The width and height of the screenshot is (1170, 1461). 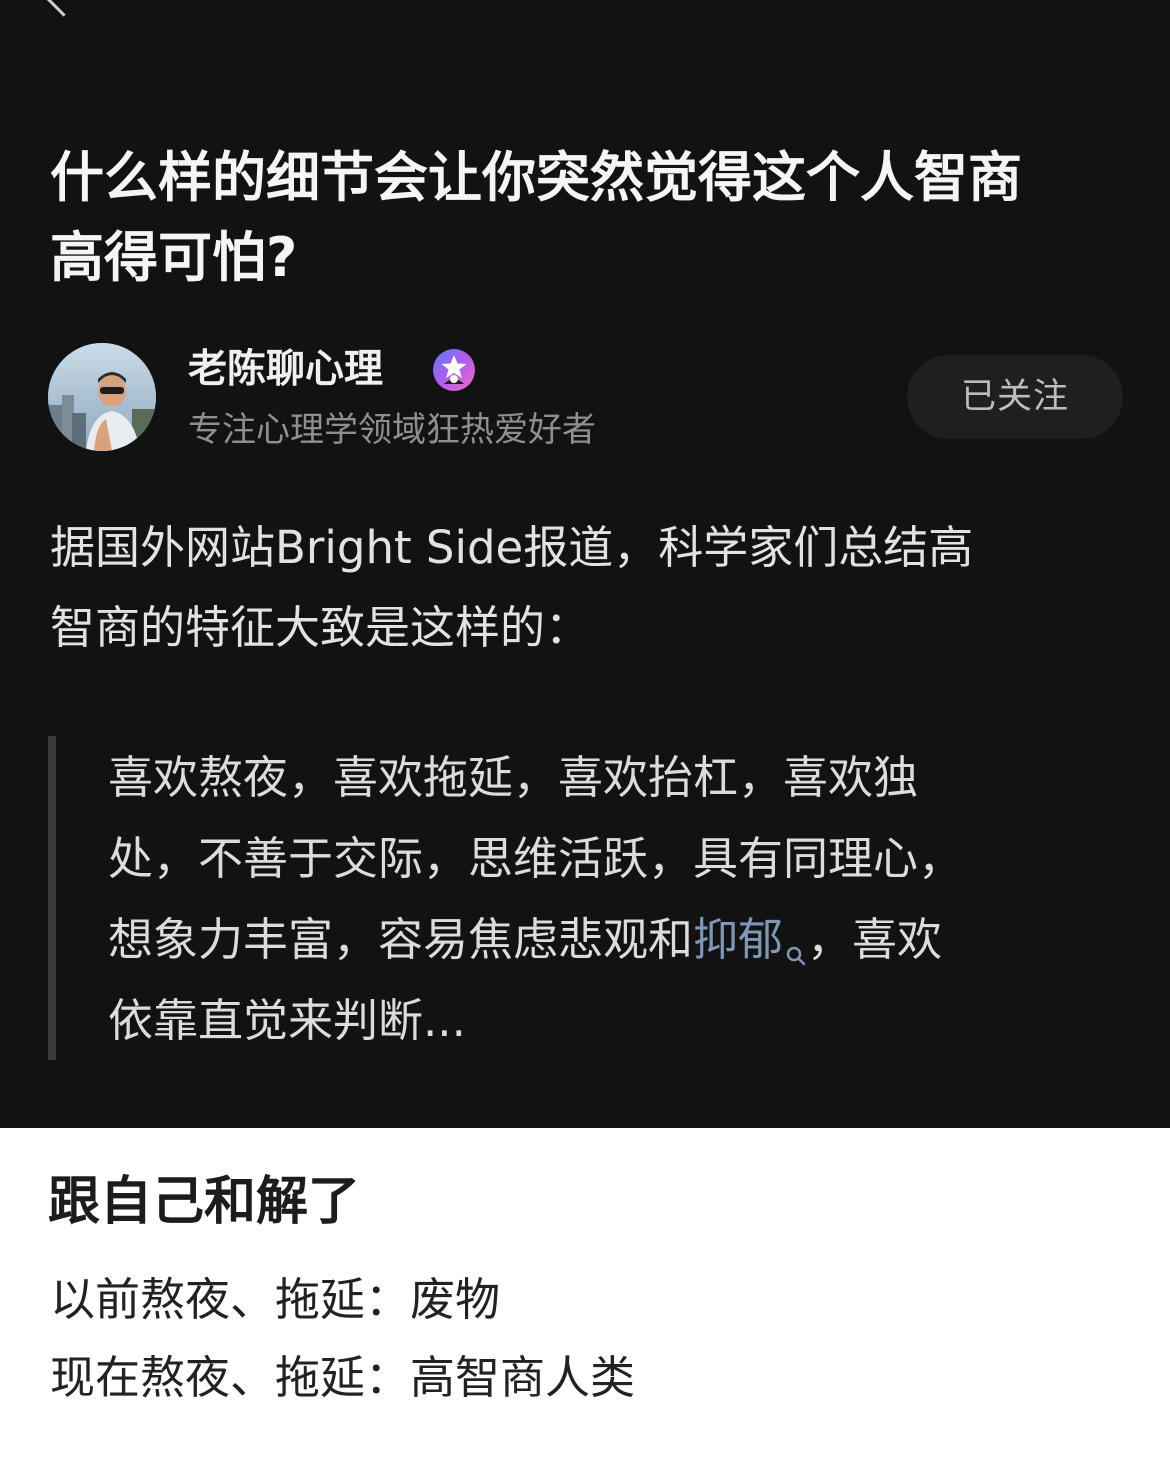 I want to click on avatar-photo-icon, so click(x=102, y=397).